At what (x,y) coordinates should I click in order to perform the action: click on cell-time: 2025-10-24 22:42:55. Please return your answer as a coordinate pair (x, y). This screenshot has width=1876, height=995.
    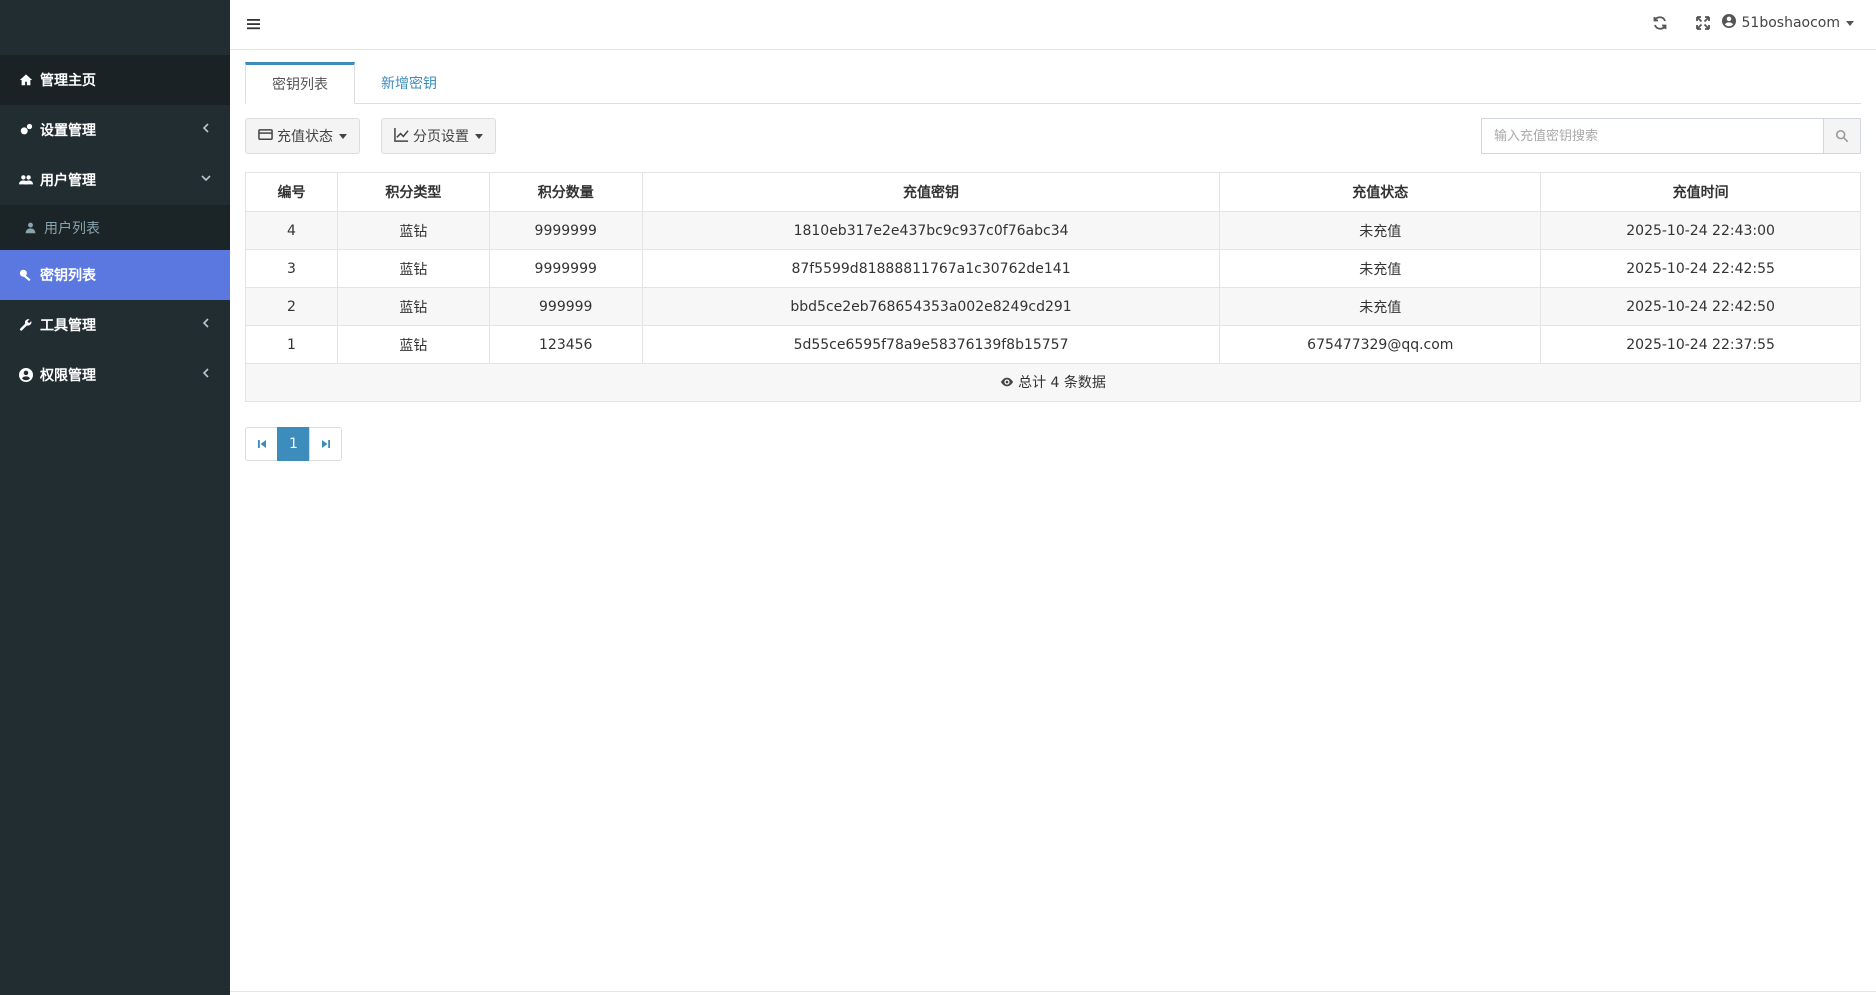
    Looking at the image, I should click on (1700, 268).